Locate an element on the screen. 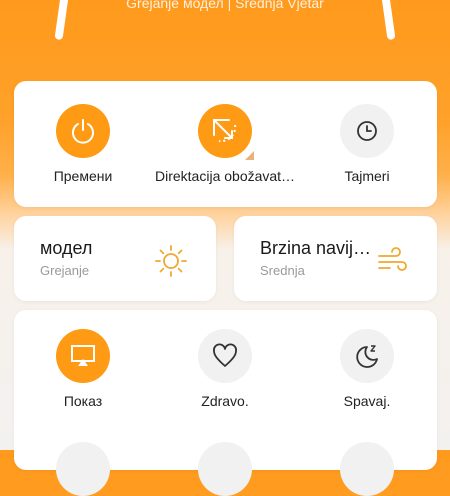 The height and width of the screenshot is (496, 450). display-icon is located at coordinates (83, 356).